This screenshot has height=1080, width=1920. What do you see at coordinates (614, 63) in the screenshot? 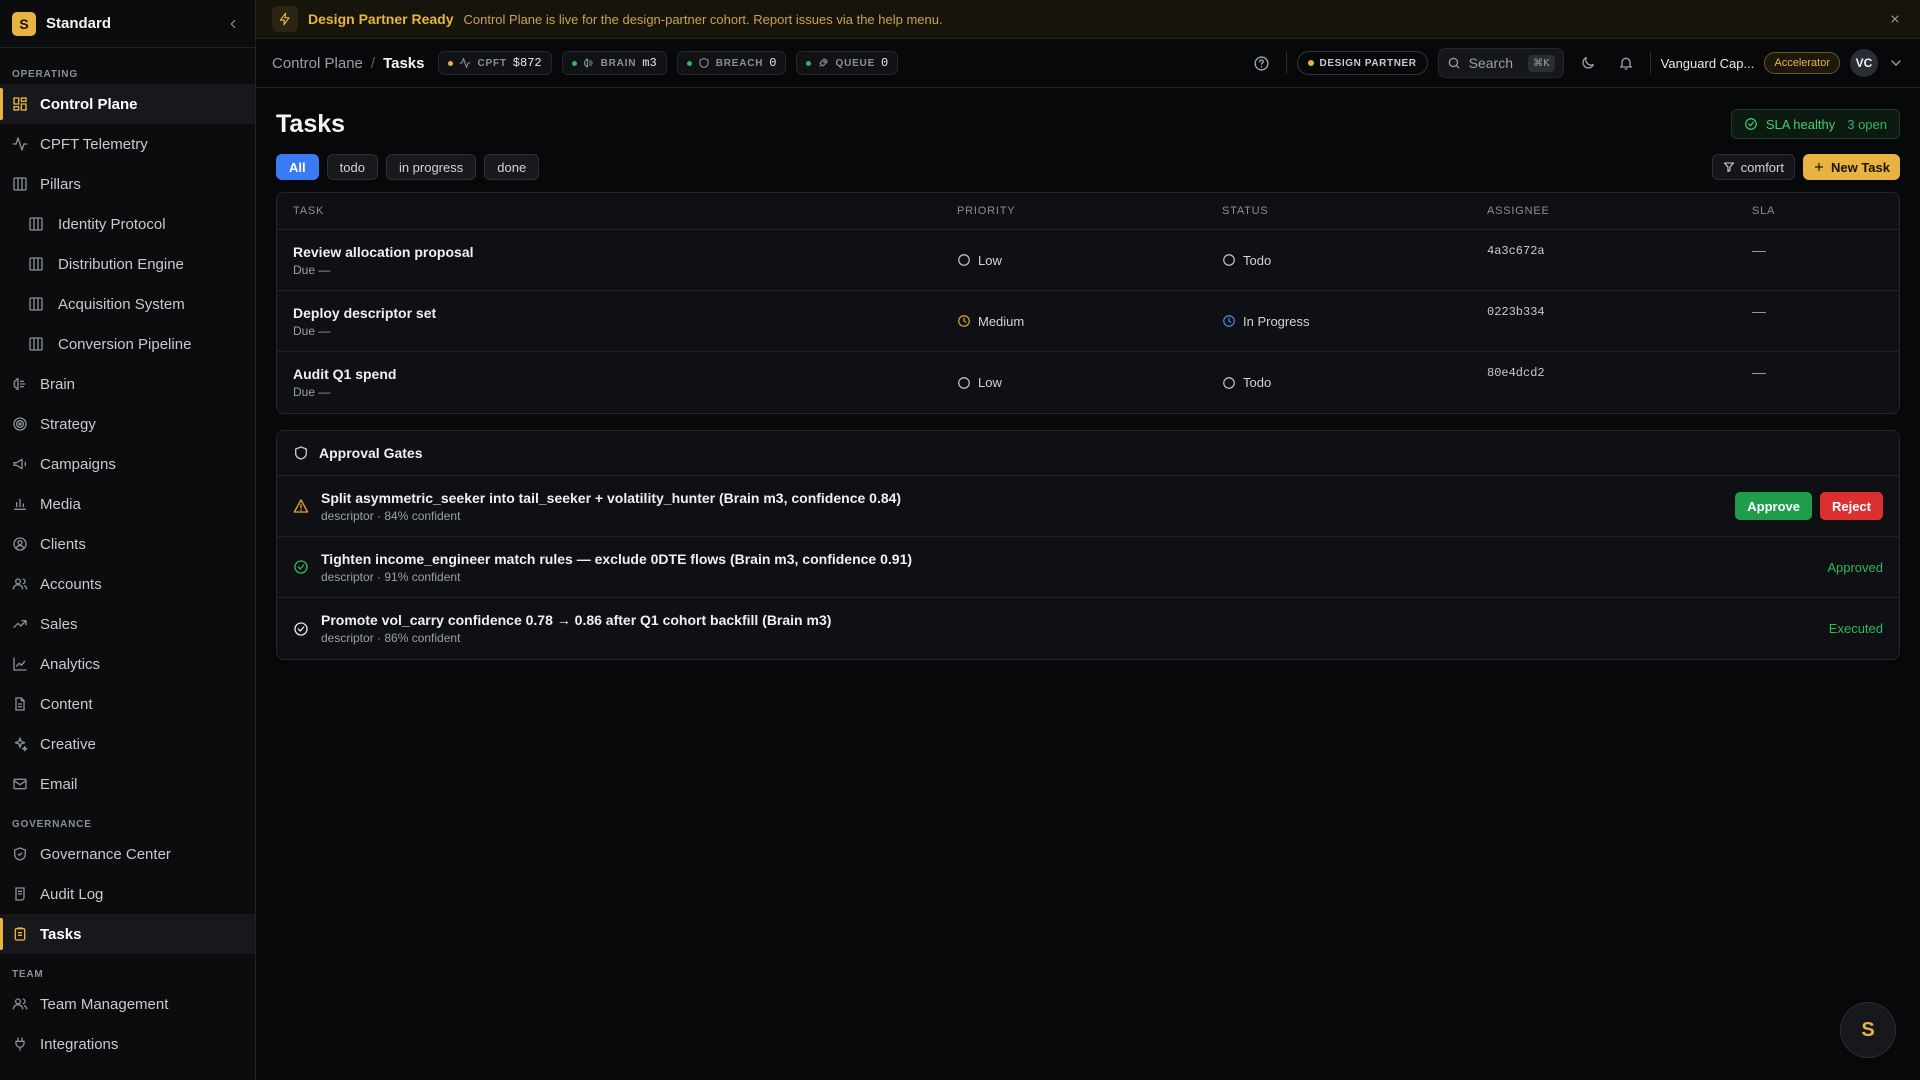
I see `metric-brain: BRAIN m3` at bounding box center [614, 63].